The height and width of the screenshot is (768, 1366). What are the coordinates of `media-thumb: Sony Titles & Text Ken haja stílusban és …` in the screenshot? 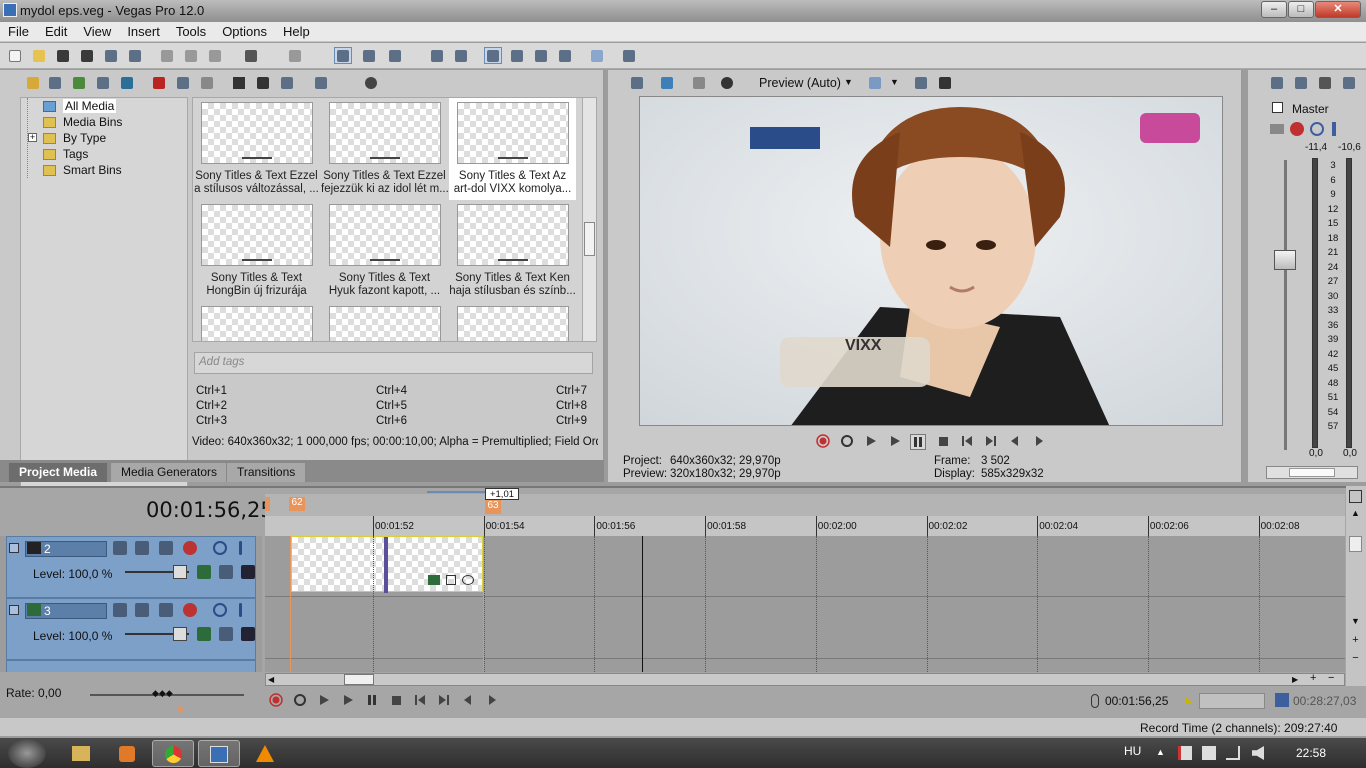 It's located at (512, 251).